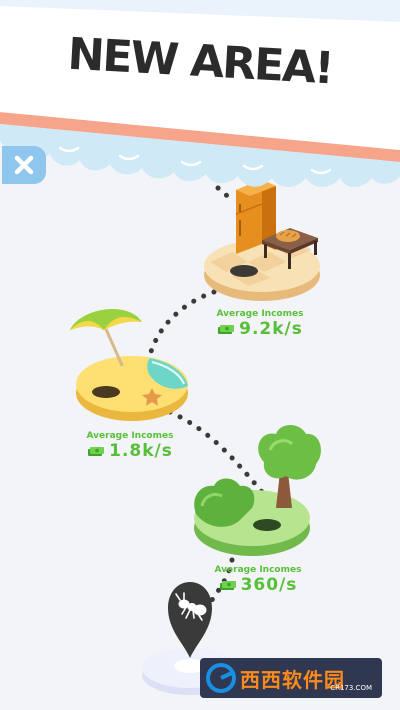  Describe the element at coordinates (221, 678) in the screenshot. I see `site-logo-icon` at that location.